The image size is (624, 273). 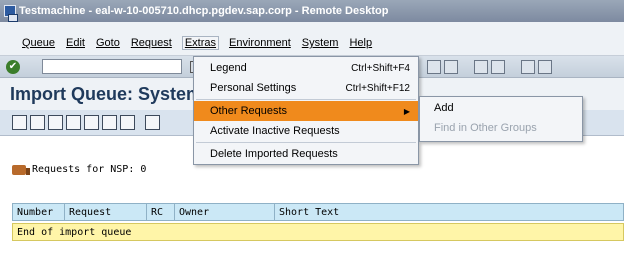 I want to click on grid-header: Number Request RC Owner Short Text, so click(x=318, y=212).